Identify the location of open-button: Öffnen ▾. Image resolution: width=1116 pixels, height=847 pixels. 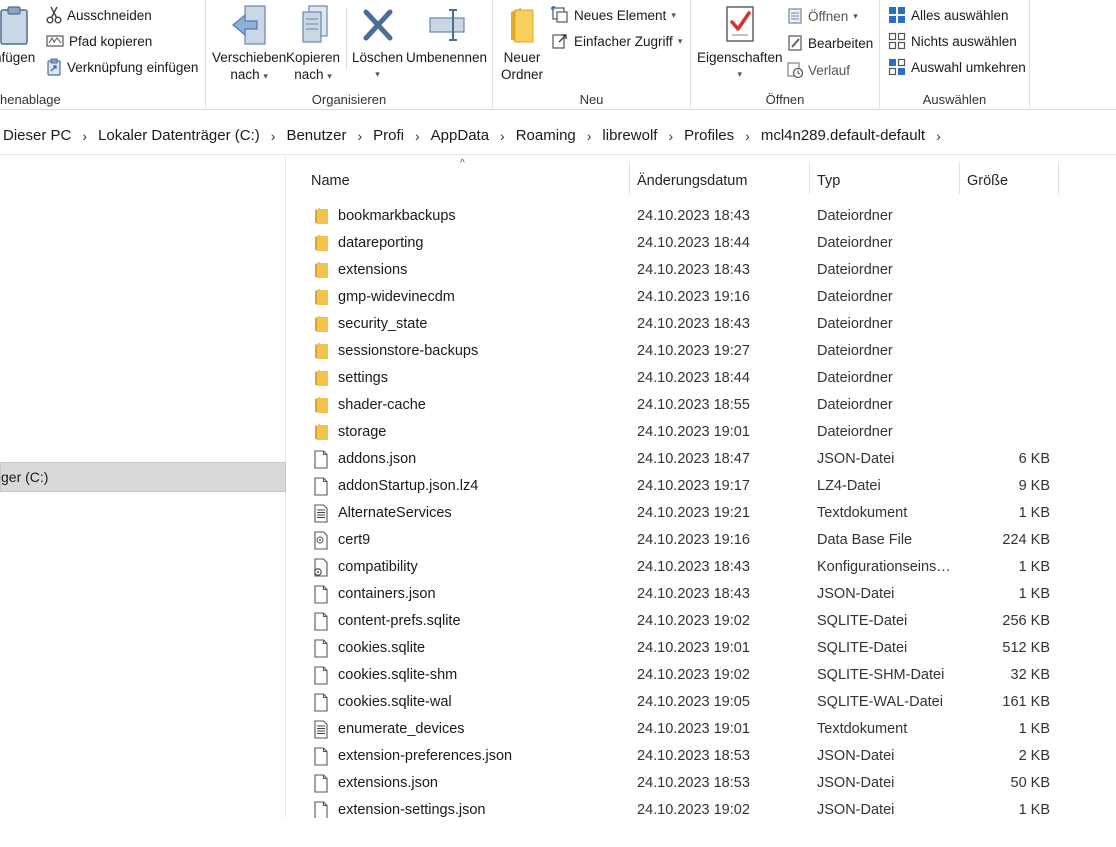
(822, 16).